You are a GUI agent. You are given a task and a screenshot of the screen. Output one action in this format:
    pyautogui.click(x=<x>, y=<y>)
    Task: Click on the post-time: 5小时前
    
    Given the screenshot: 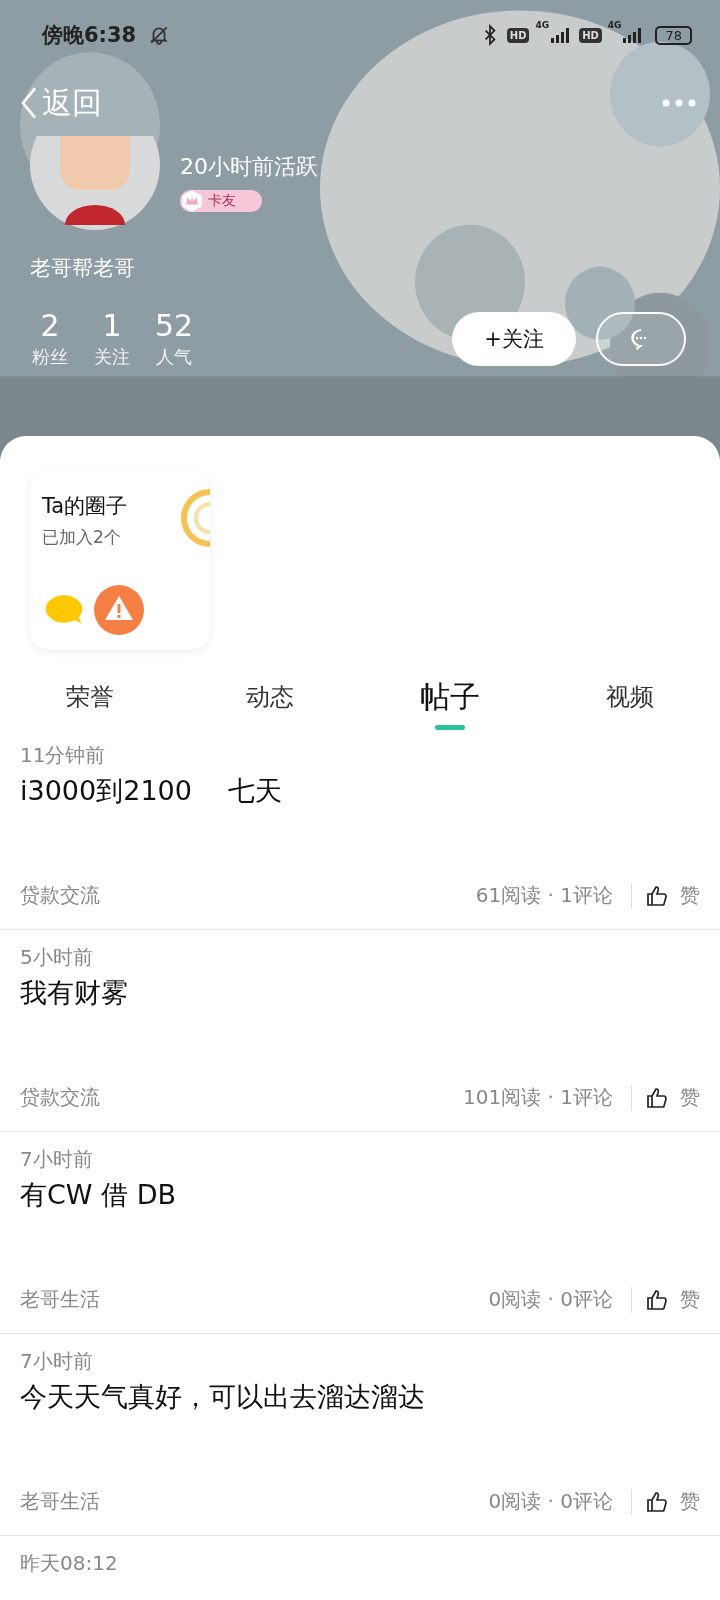 What is the action you would take?
    pyautogui.click(x=57, y=957)
    